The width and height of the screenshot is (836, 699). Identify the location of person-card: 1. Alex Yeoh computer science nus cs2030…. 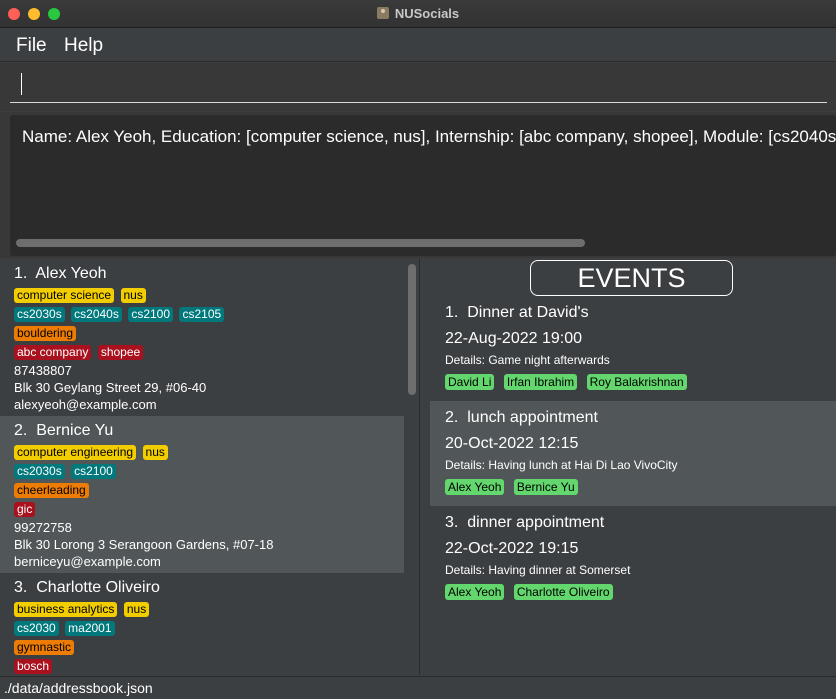
(202, 337).